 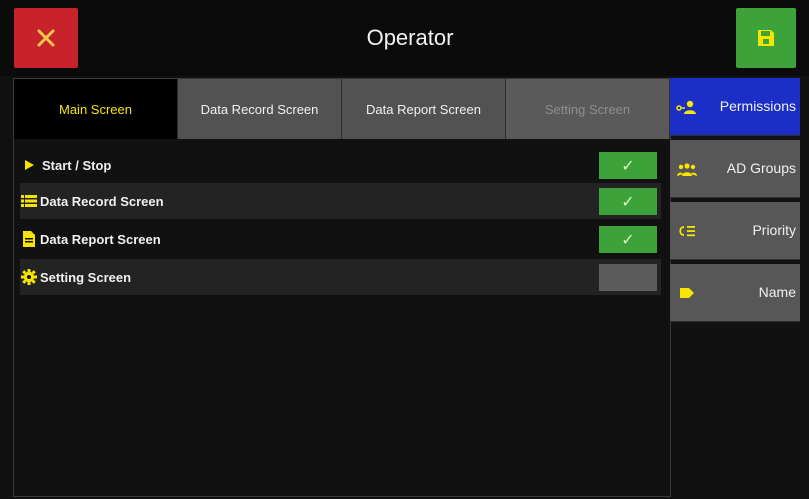 I want to click on sidebar: Permissions AD Groups Priority Name, so click(x=735, y=286).